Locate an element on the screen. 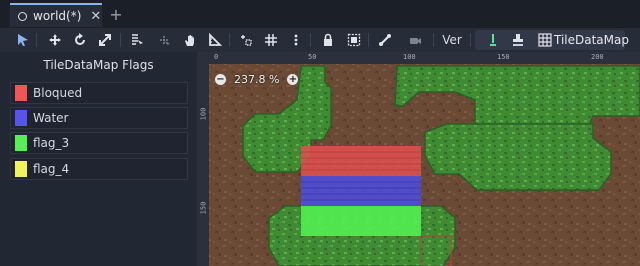  scale-icon is located at coordinates (105, 40).